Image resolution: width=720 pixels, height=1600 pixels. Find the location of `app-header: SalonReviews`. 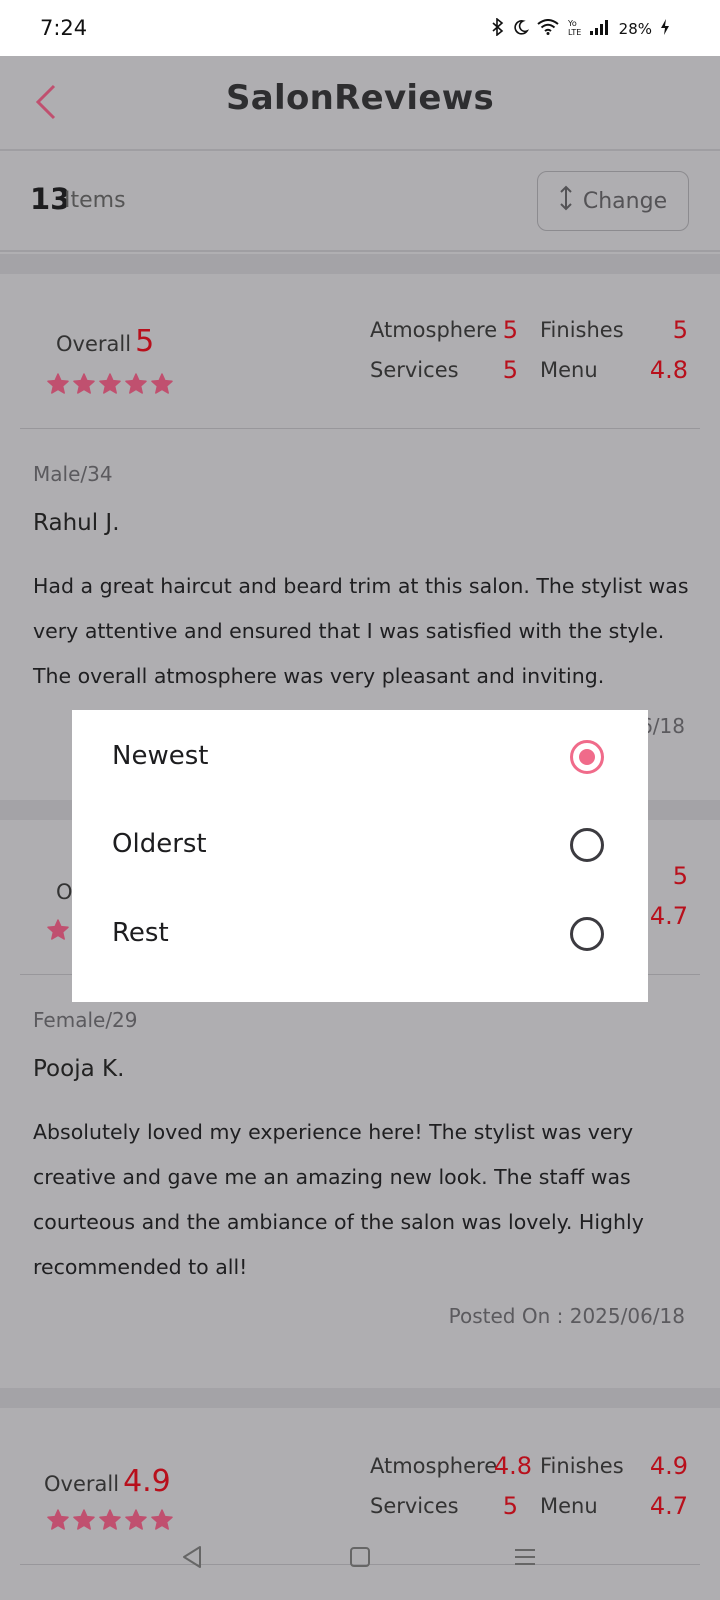

app-header: SalonReviews is located at coordinates (360, 103).